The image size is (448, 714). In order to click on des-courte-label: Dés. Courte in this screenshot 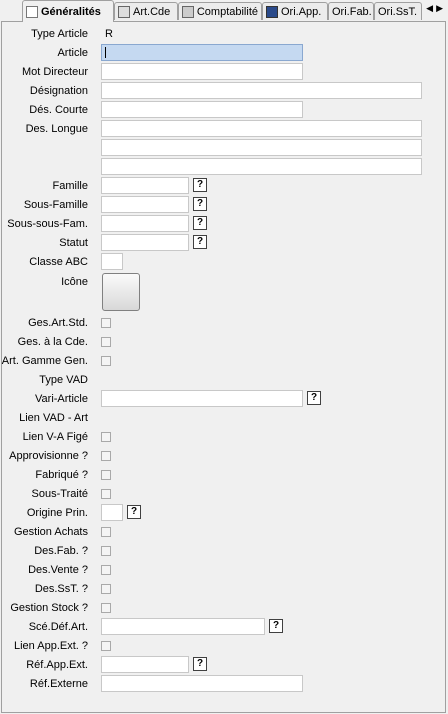, I will do `click(58, 110)`.